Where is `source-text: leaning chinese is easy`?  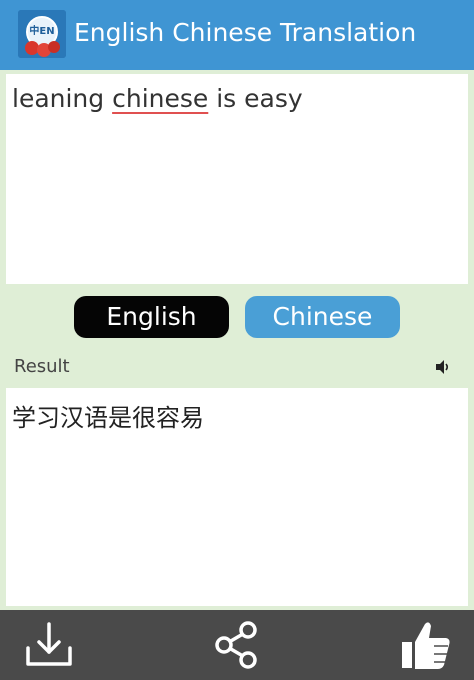
source-text: leaning chinese is easy is located at coordinates (157, 98).